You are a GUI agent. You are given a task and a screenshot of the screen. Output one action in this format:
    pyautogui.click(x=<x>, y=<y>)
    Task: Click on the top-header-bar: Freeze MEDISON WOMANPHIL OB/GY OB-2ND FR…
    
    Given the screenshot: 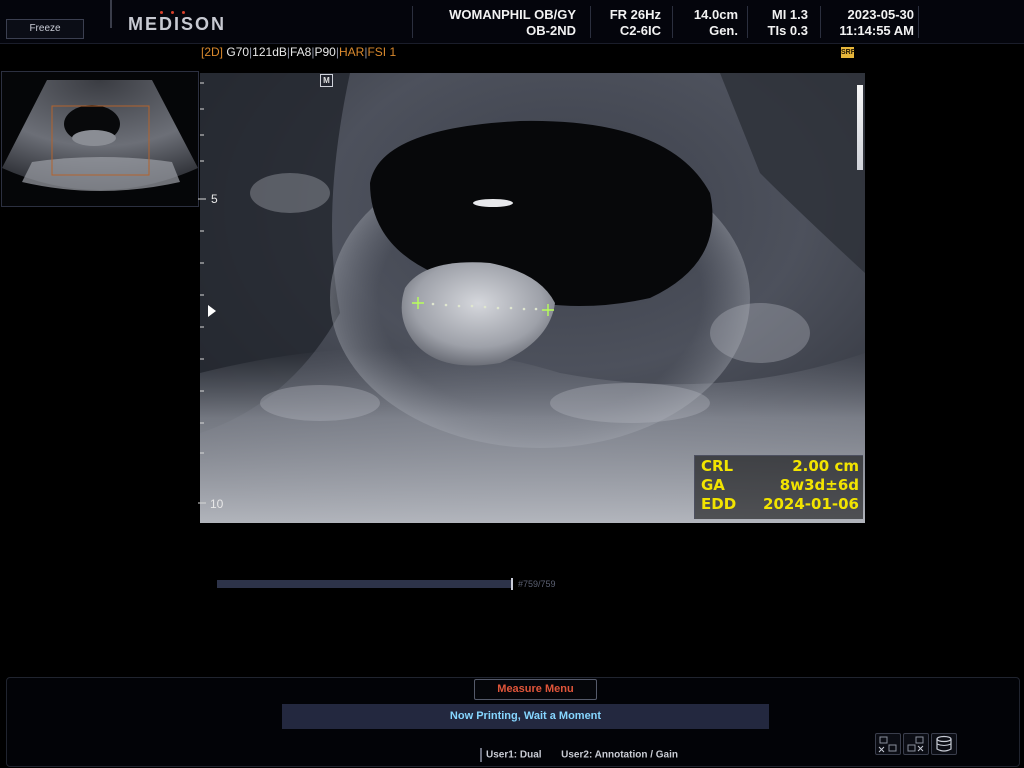 What is the action you would take?
    pyautogui.click(x=512, y=22)
    